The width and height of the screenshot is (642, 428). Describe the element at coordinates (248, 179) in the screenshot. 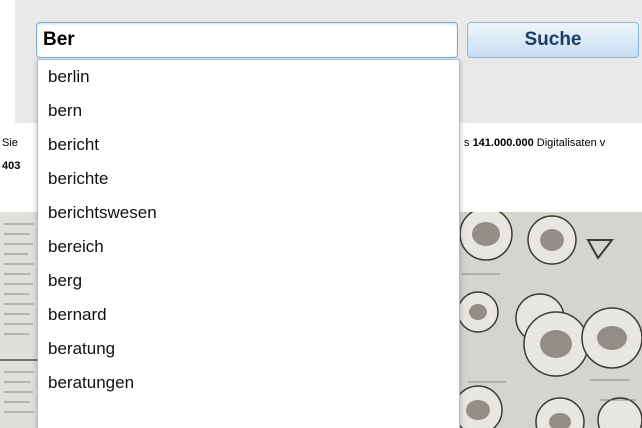

I see `suggestion-item: berichte` at that location.